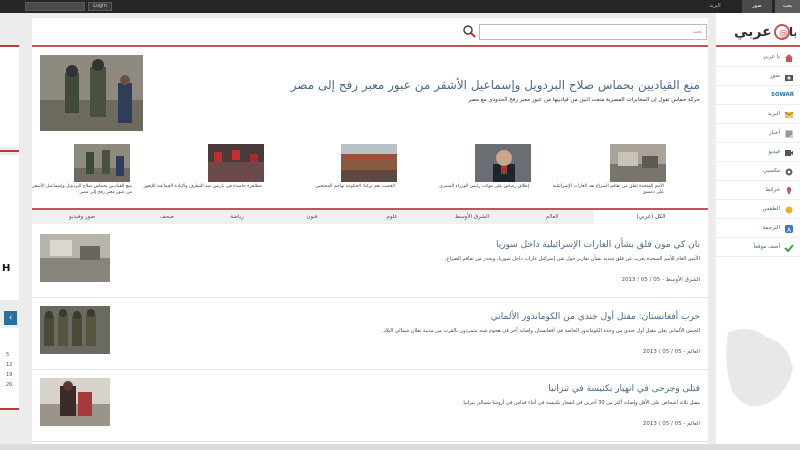  What do you see at coordinates (100, 6) in the screenshot?
I see `login-button: Login` at bounding box center [100, 6].